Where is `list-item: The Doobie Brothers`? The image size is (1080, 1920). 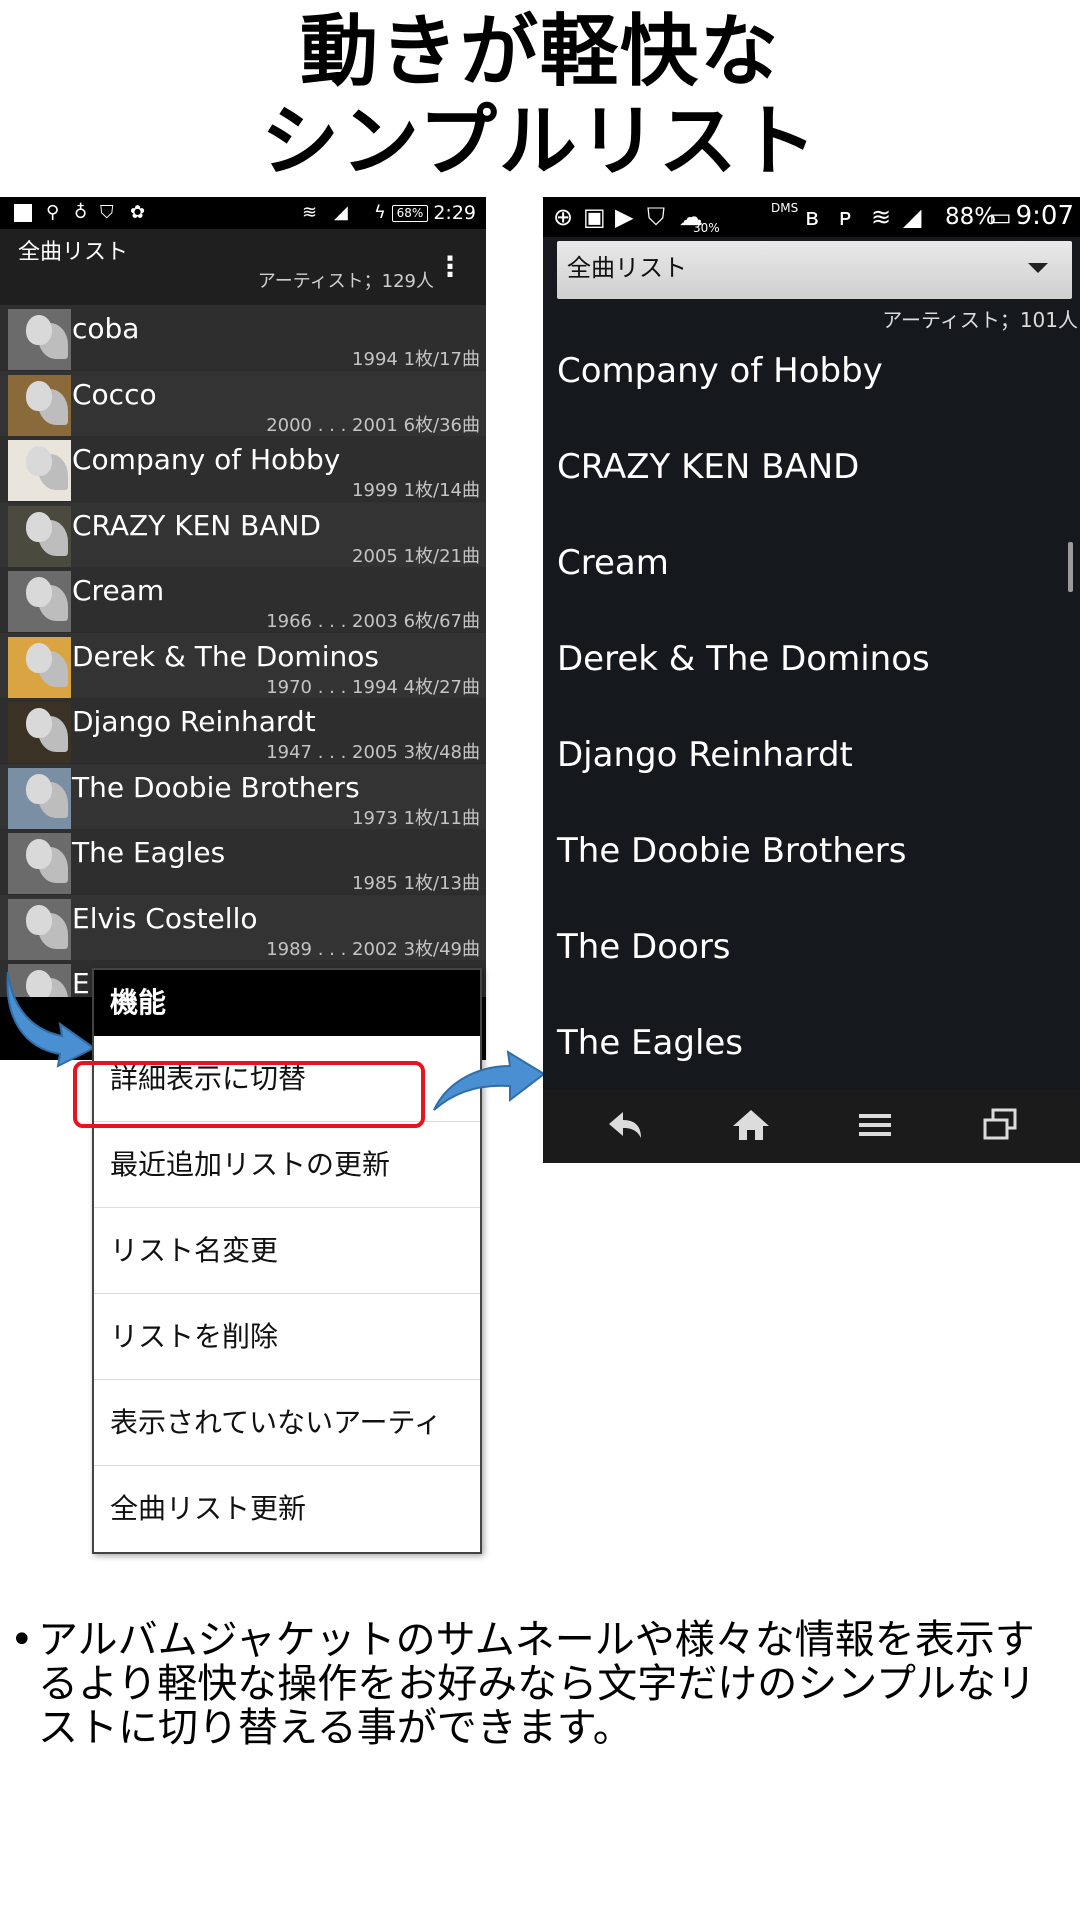
list-item: The Doobie Brothers is located at coordinates (731, 851).